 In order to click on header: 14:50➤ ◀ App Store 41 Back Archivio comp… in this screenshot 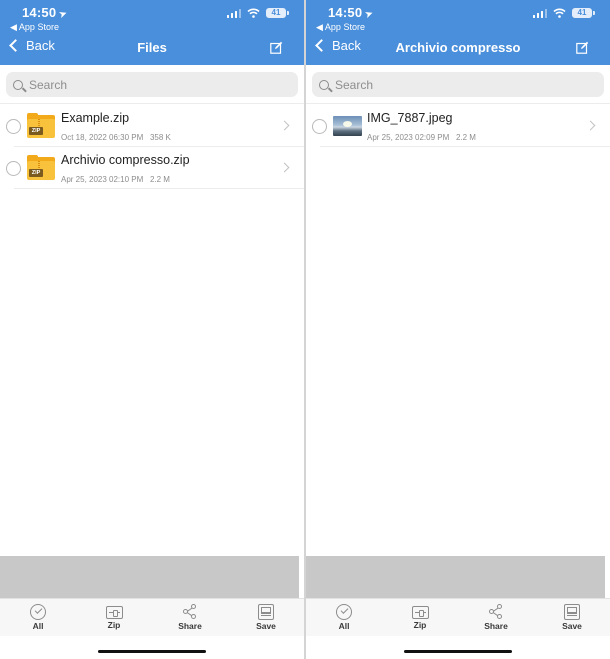, I will do `click(458, 32)`.